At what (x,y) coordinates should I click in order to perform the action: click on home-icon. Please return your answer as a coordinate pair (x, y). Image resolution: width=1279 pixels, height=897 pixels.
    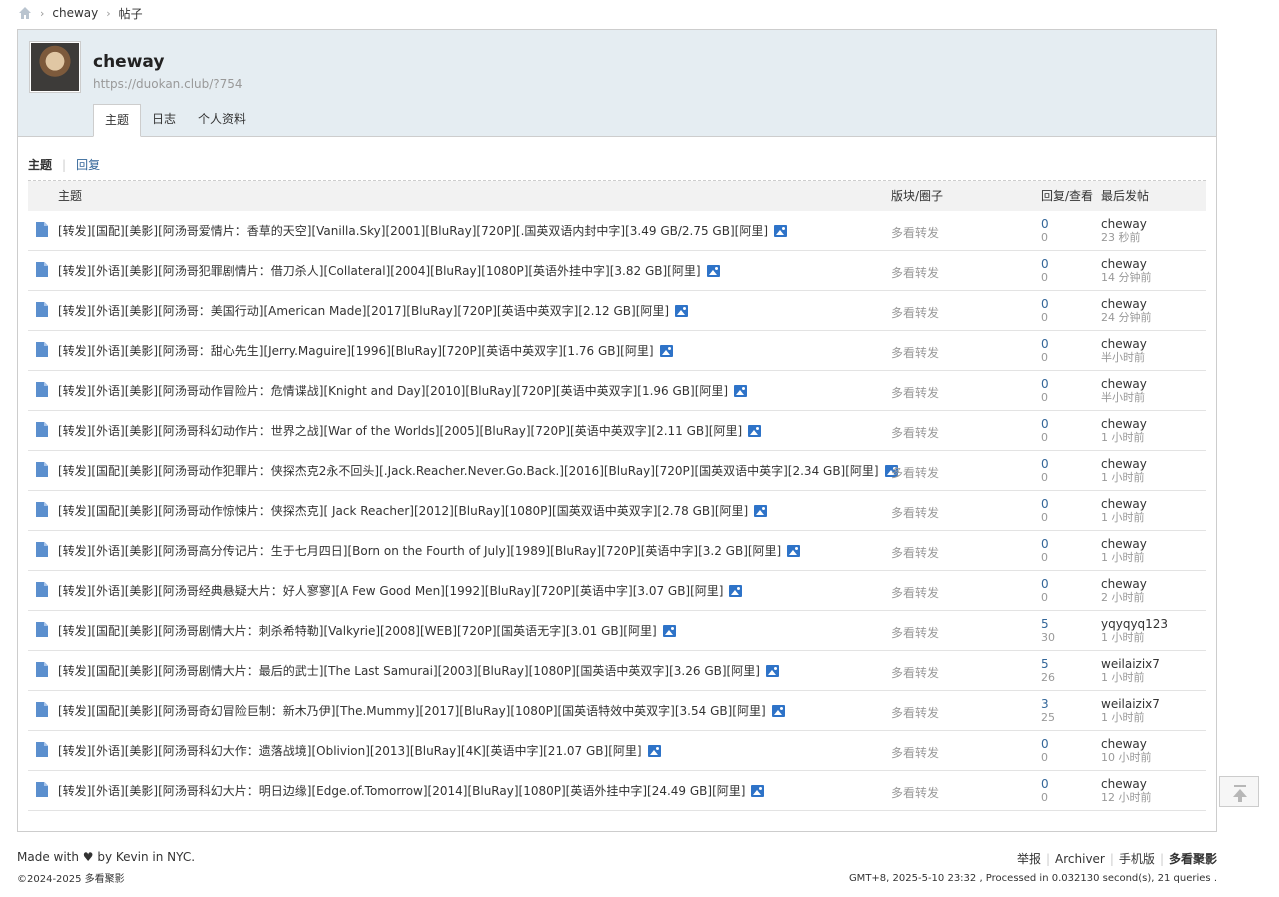
    Looking at the image, I should click on (25, 13).